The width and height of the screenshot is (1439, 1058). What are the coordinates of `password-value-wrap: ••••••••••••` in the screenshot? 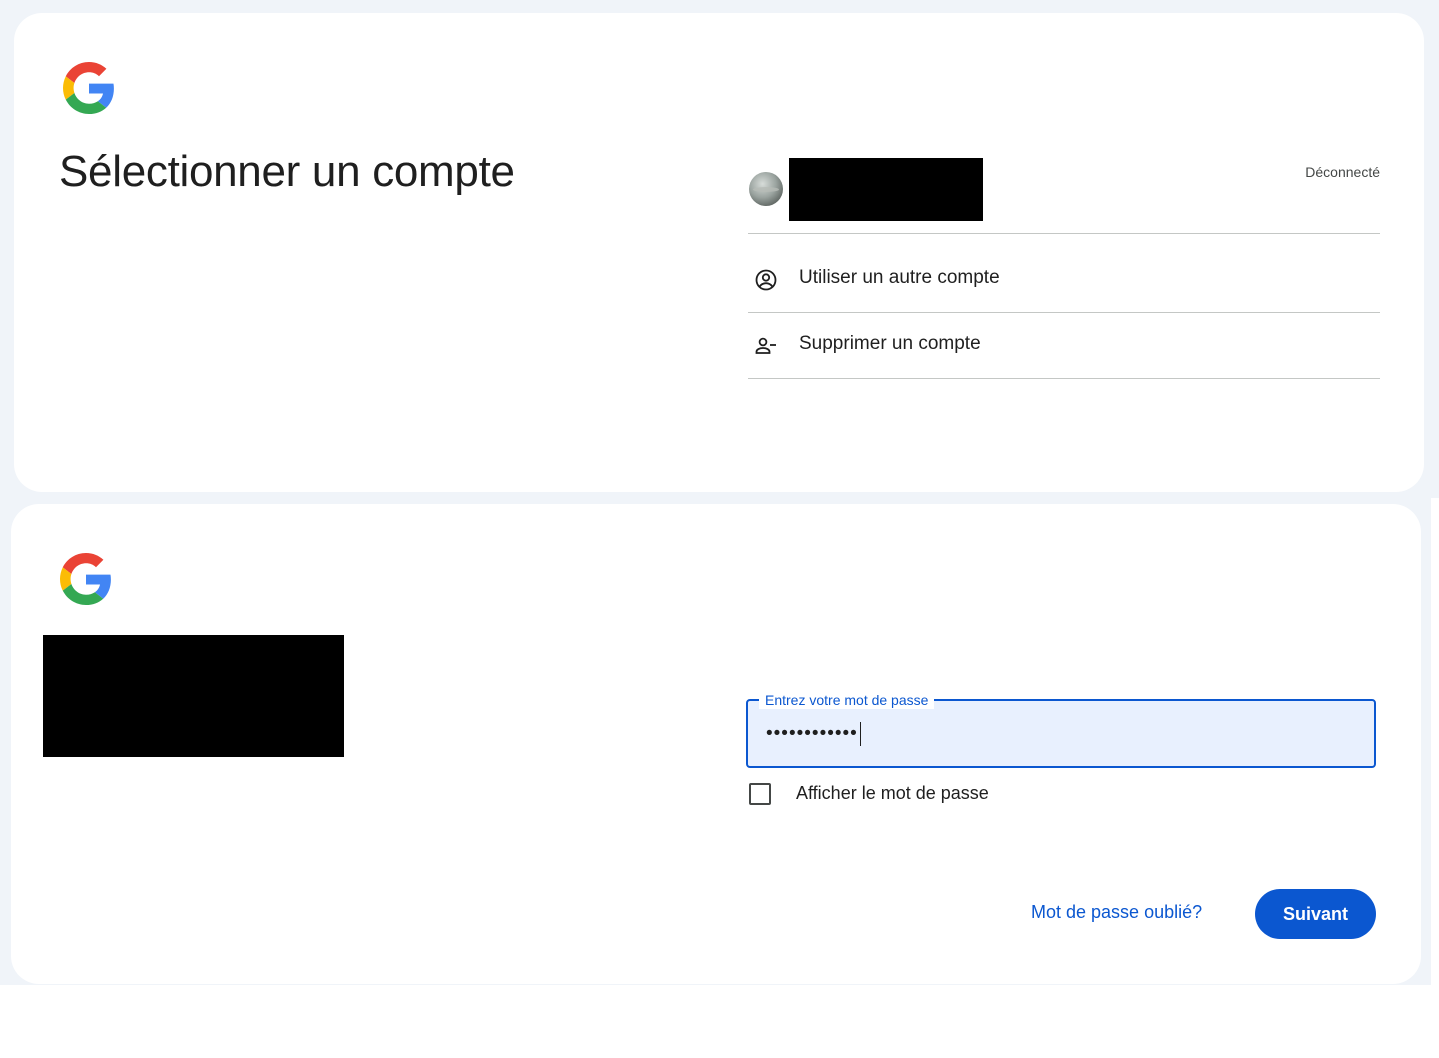 It's located at (813, 734).